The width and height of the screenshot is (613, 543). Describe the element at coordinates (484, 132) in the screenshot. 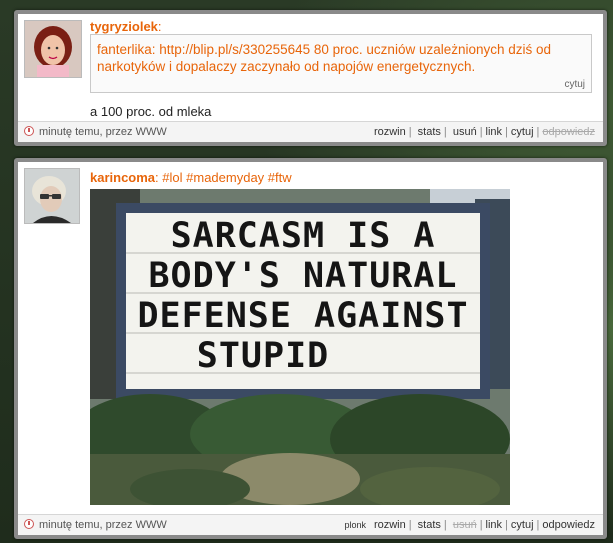

I see `status-actions: rozwin | stats | usuń | link | cytuj | odpowiedz` at that location.